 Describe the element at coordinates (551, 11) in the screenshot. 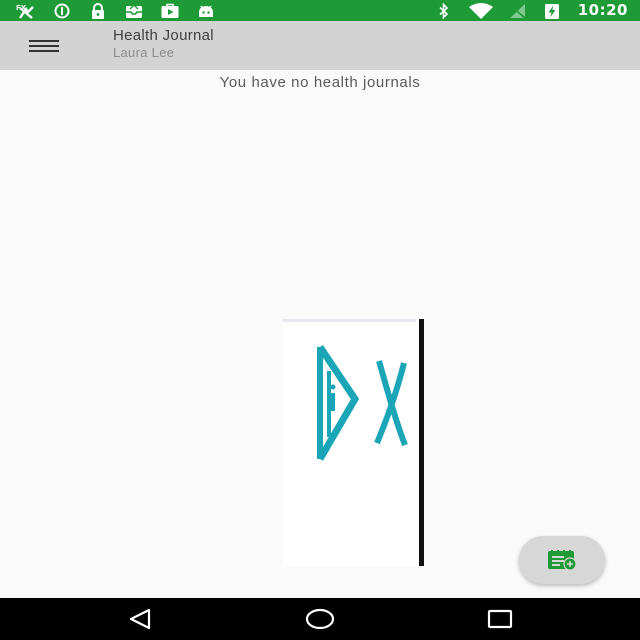

I see `battery-charging-icon` at that location.